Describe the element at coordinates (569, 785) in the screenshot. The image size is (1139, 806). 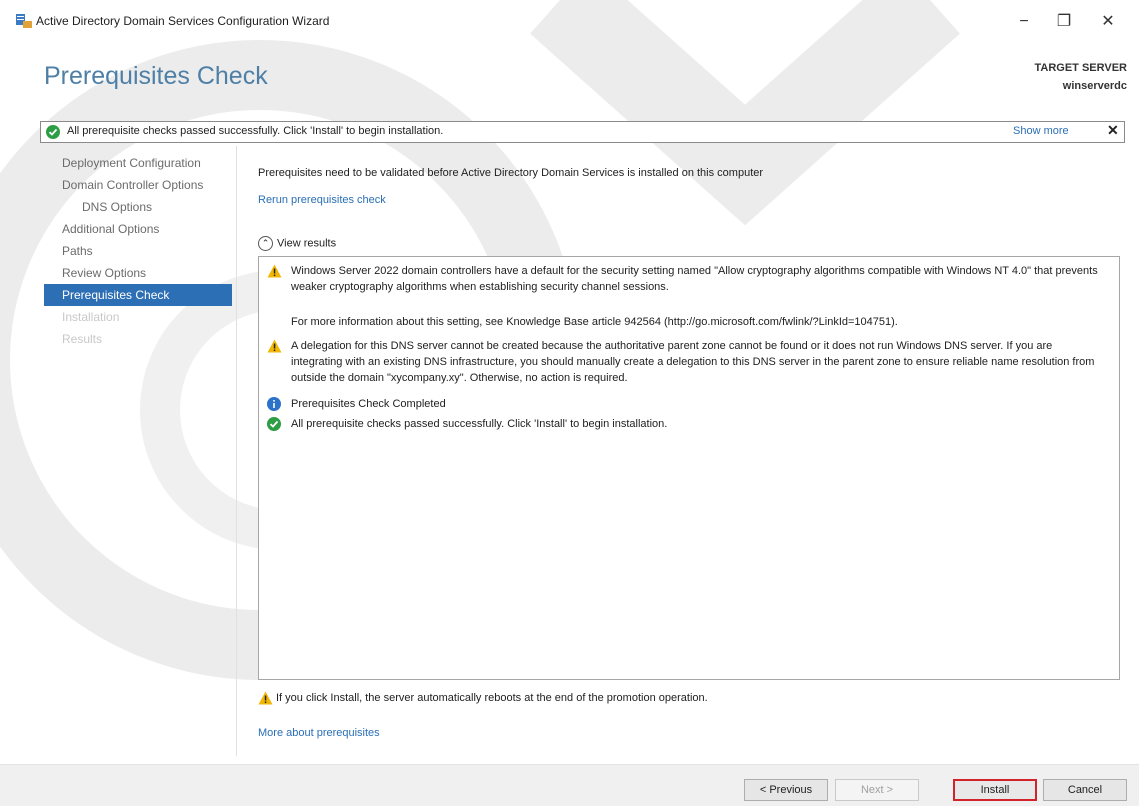
I see `button-bar: < Previous Next > Install Cancel` at that location.